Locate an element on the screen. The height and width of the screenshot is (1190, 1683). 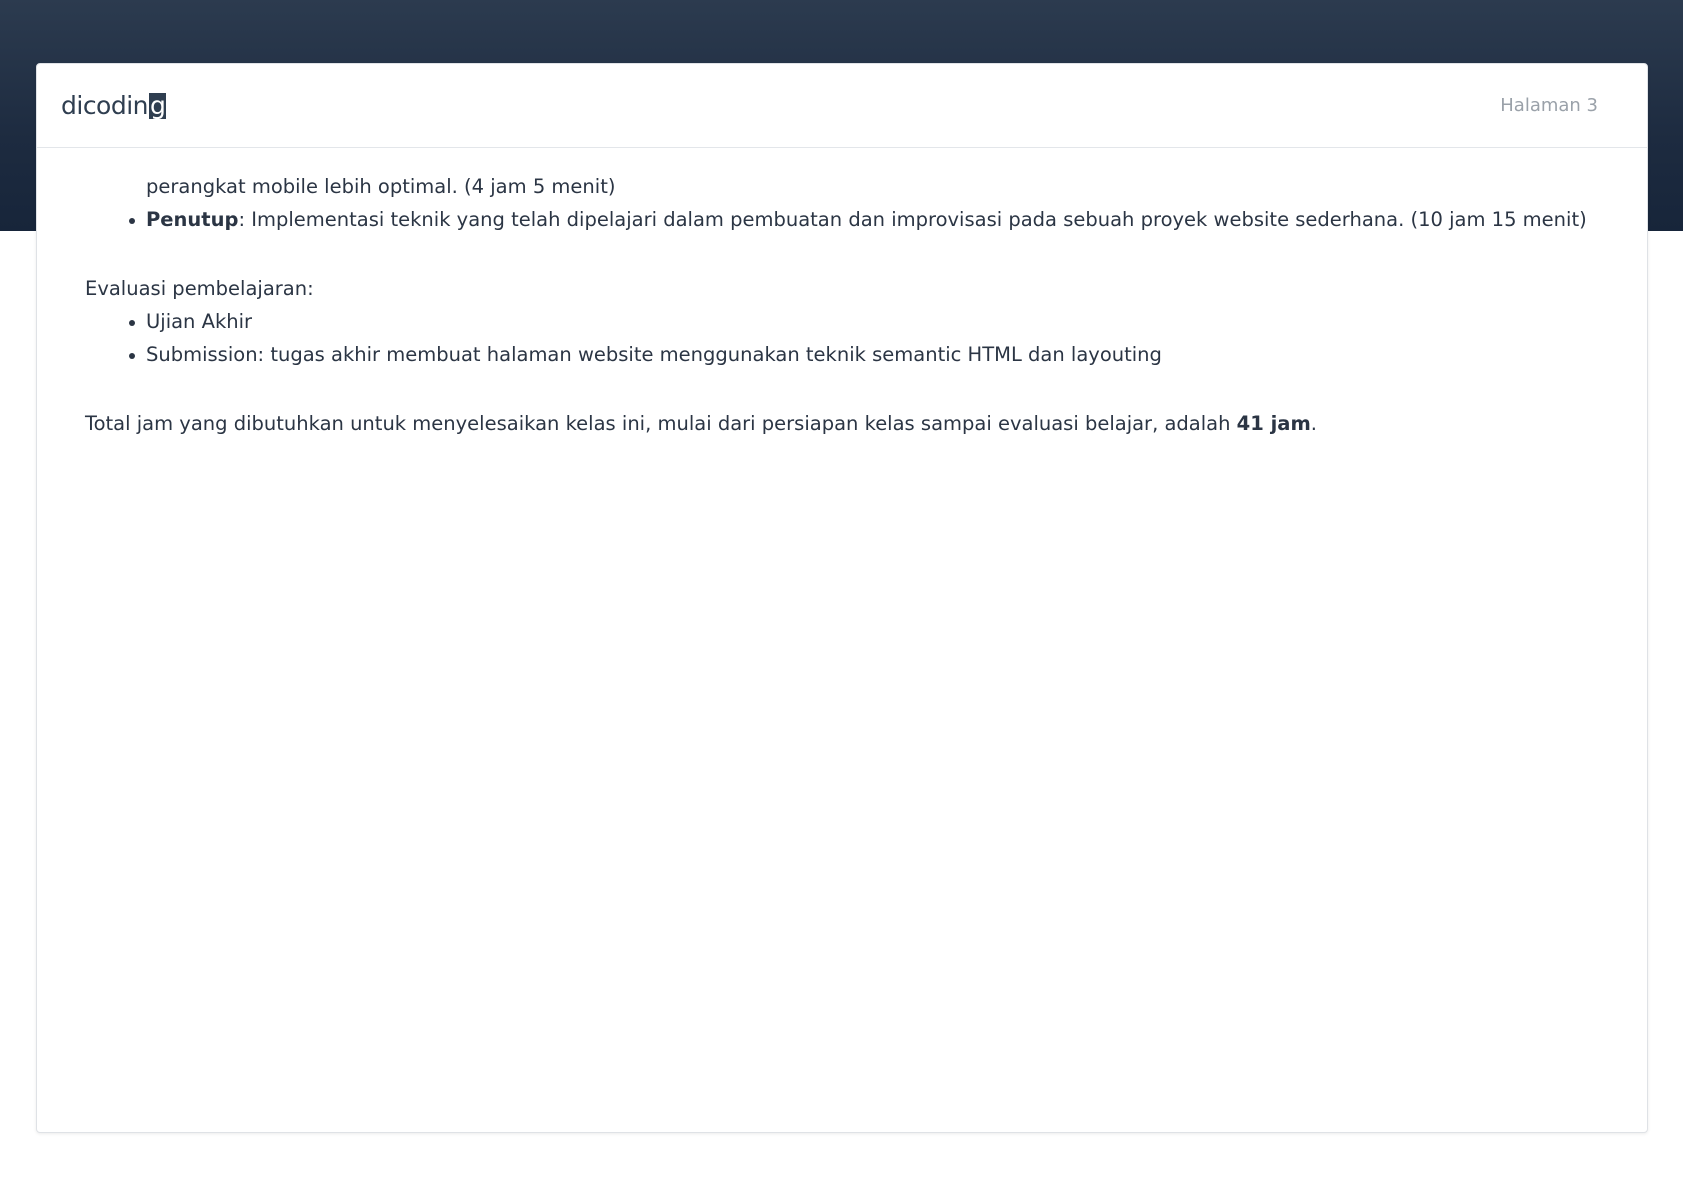
dicoding-logo: dicodin g is located at coordinates (114, 105).